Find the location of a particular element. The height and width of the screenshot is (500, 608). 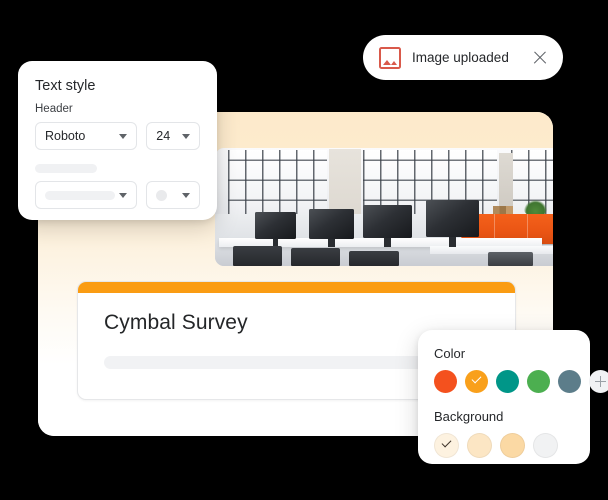

hero-image is located at coordinates (384, 207).